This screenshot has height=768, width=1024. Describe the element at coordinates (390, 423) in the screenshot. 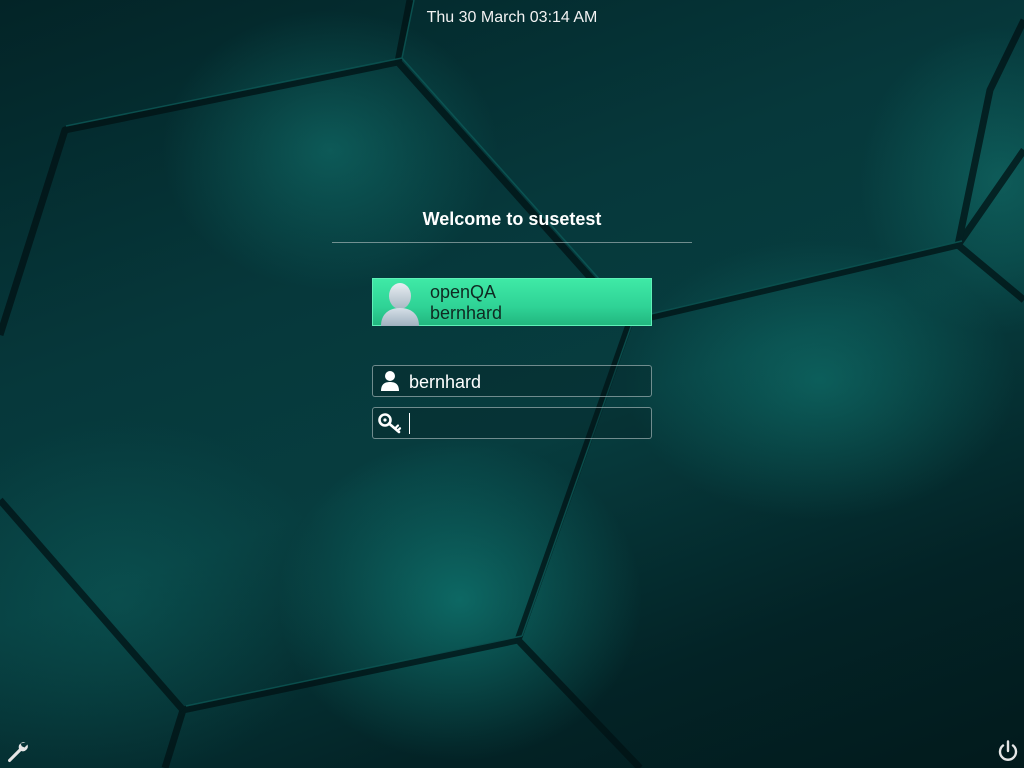

I see `key-icon` at that location.